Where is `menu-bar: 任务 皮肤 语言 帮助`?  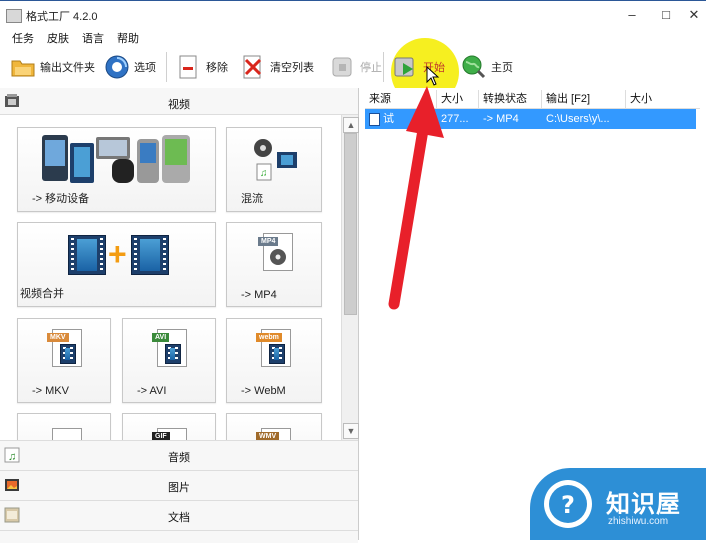 menu-bar: 任务 皮肤 语言 帮助 is located at coordinates (353, 37).